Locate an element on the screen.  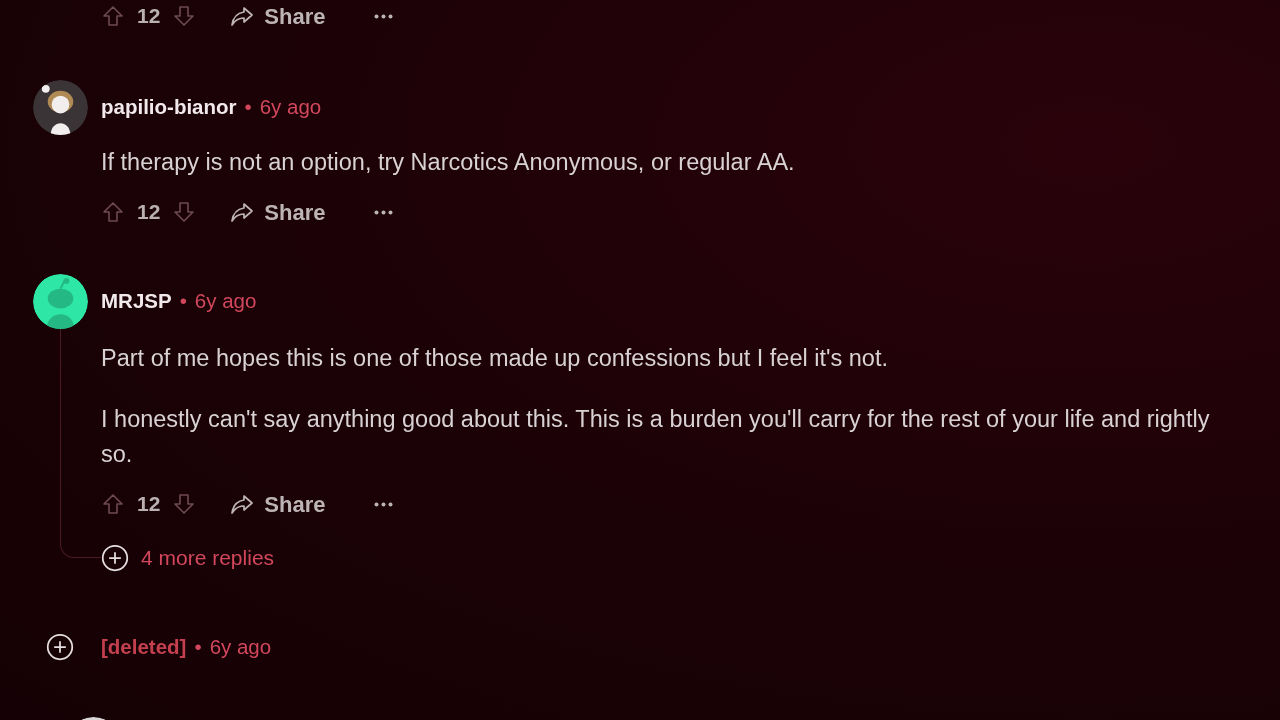
username: MRJSP is located at coordinates (136, 301).